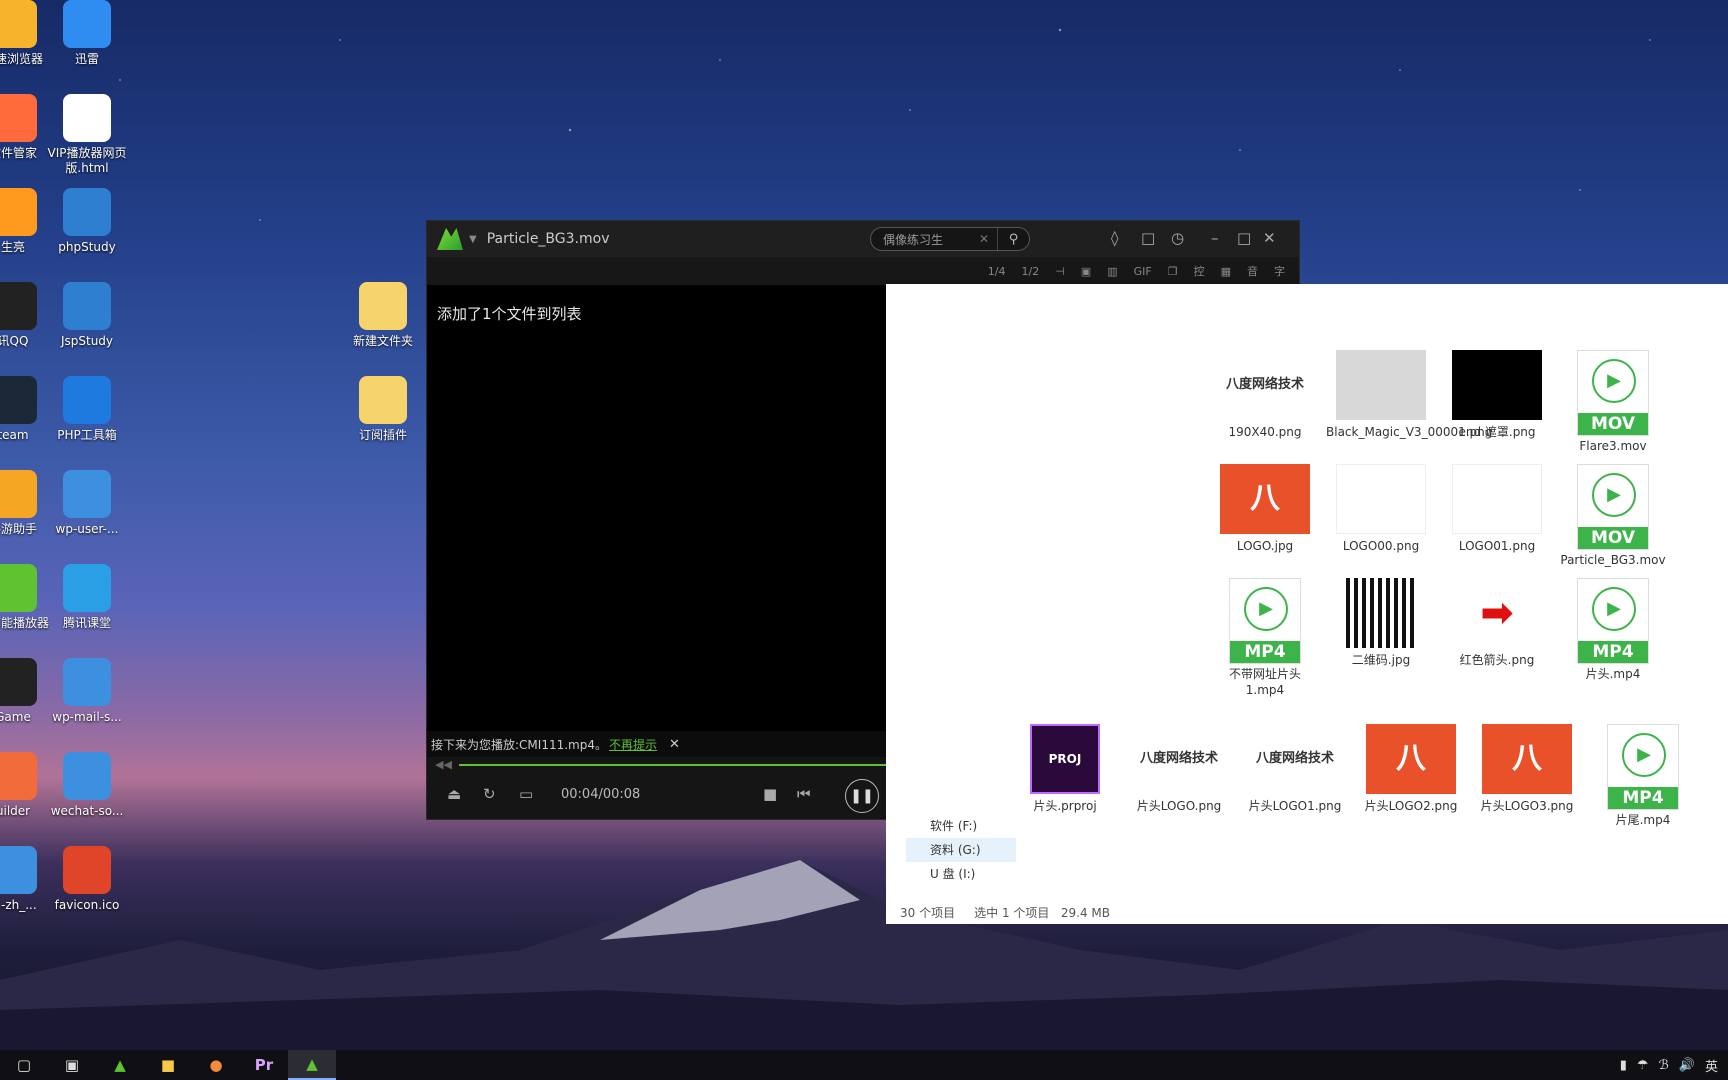 The width and height of the screenshot is (1728, 1080). Describe the element at coordinates (1060, 271) in the screenshot. I see `crop-icon: ⊣` at that location.